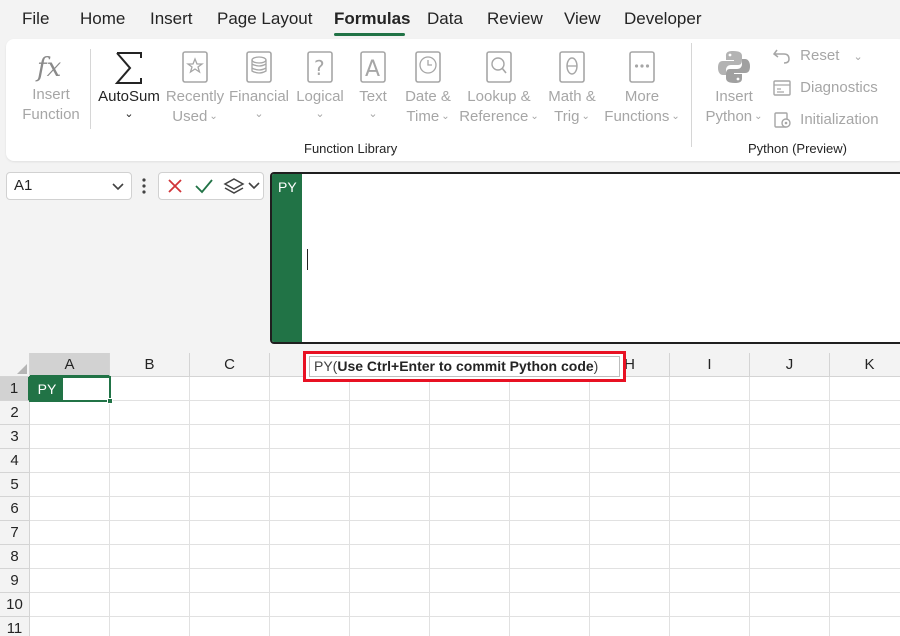 The width and height of the screenshot is (900, 636). Describe the element at coordinates (230, 509) in the screenshot. I see `cell-c6` at that location.